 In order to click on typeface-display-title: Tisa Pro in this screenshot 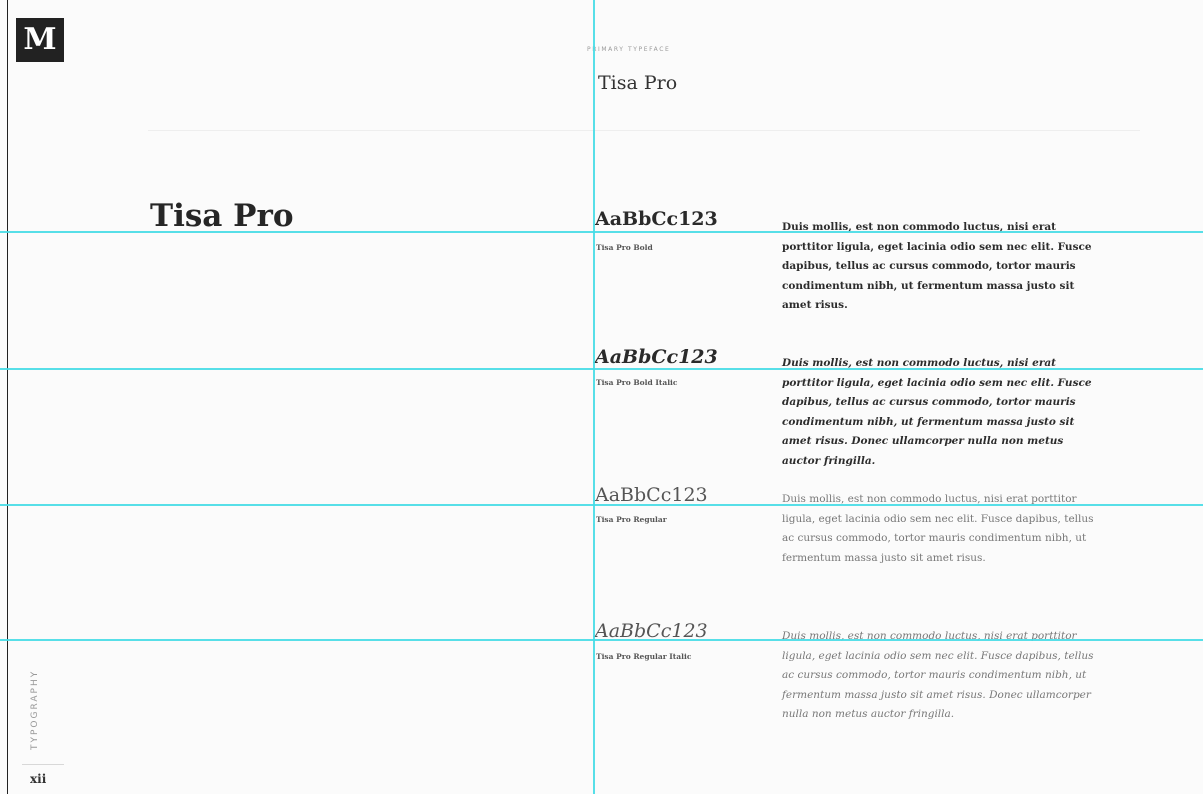, I will do `click(222, 216)`.